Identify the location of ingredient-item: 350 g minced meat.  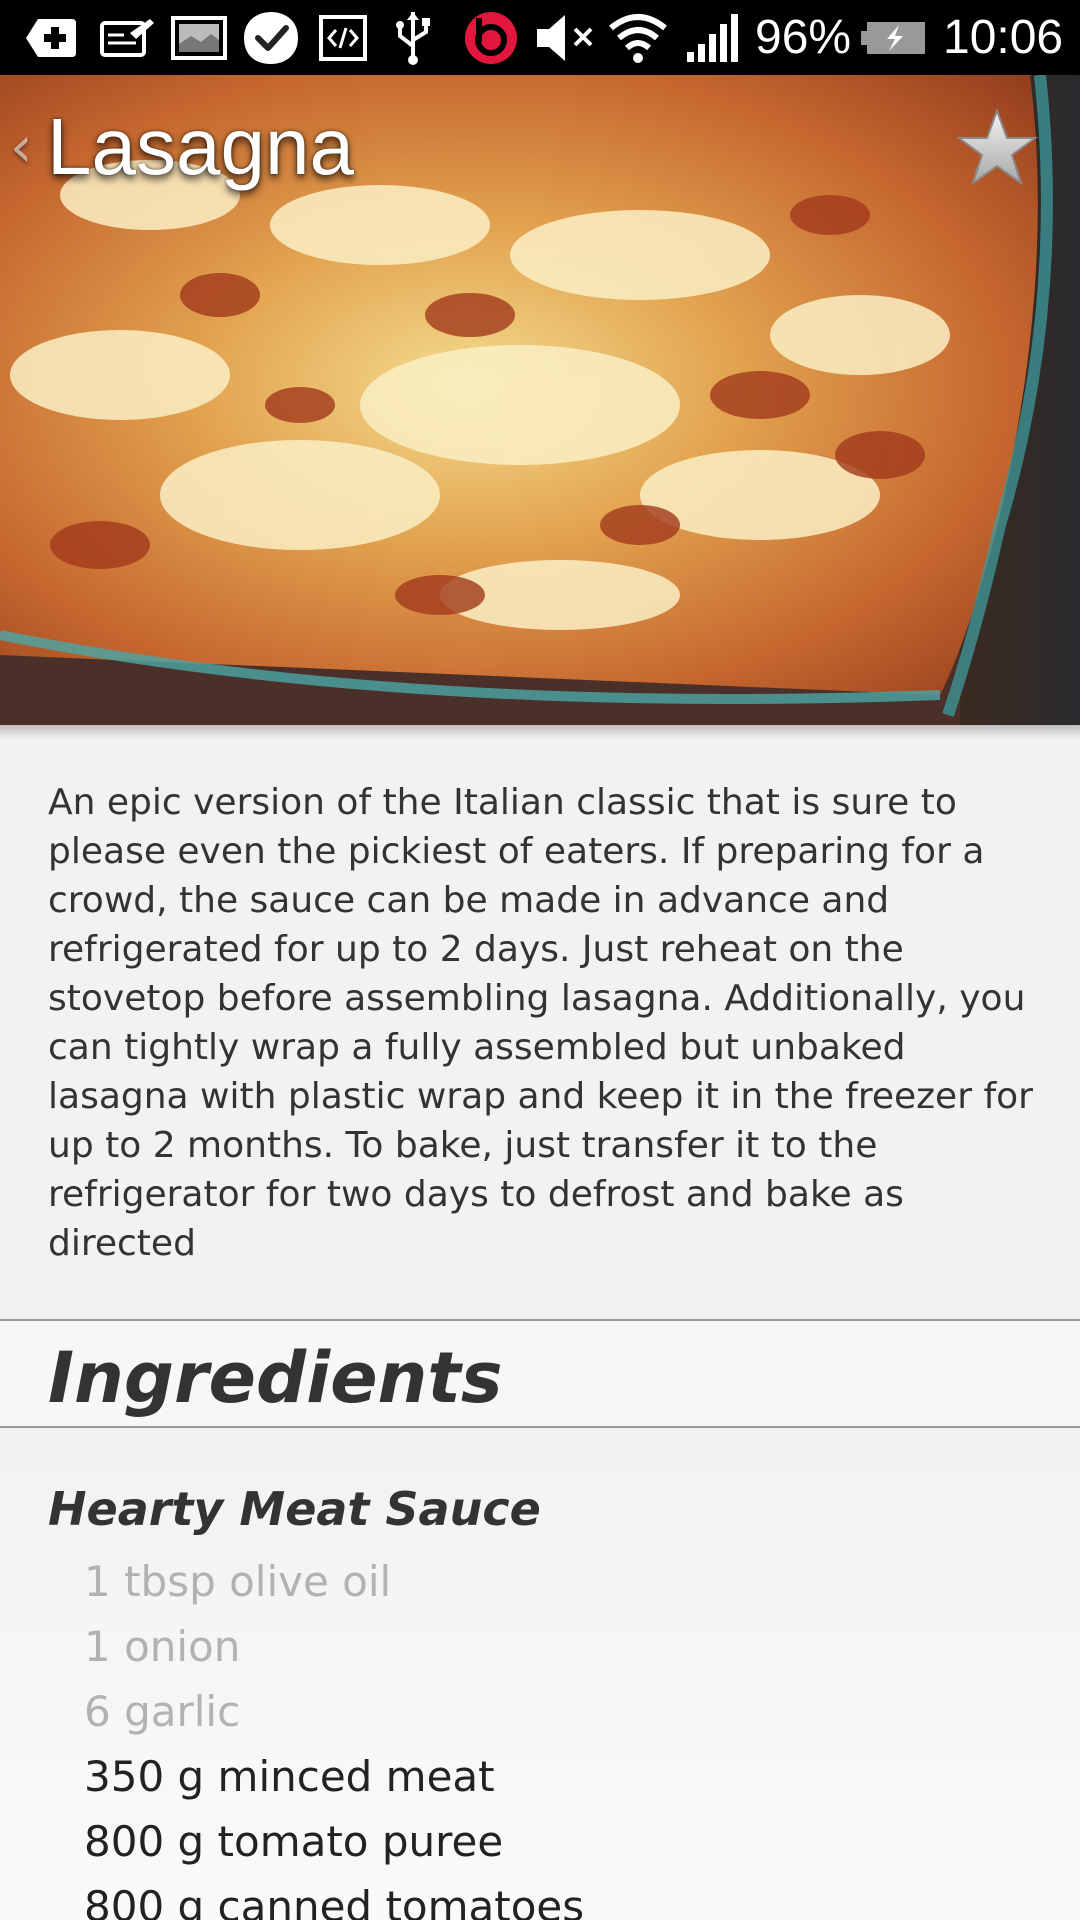
(289, 1777).